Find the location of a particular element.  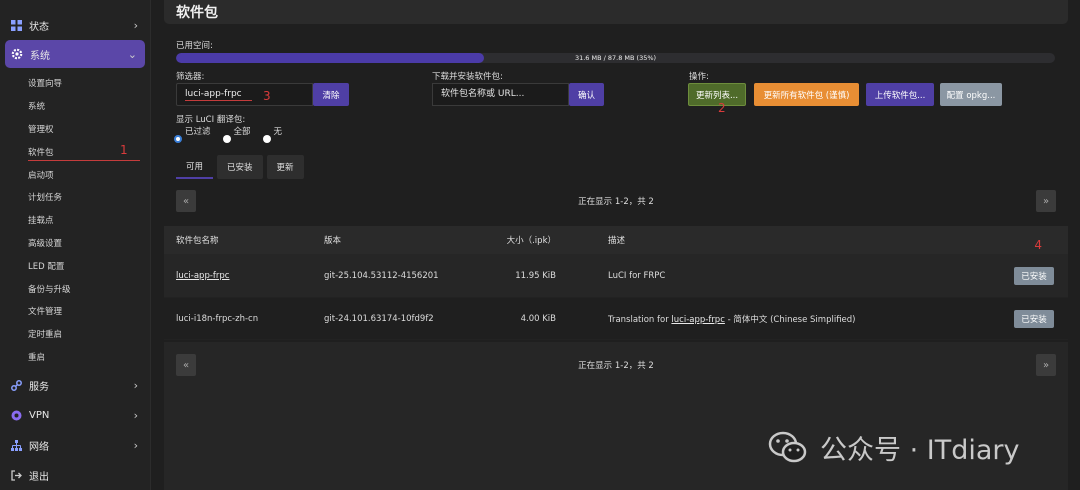

translation-radio: 已过滤 is located at coordinates (192, 134).